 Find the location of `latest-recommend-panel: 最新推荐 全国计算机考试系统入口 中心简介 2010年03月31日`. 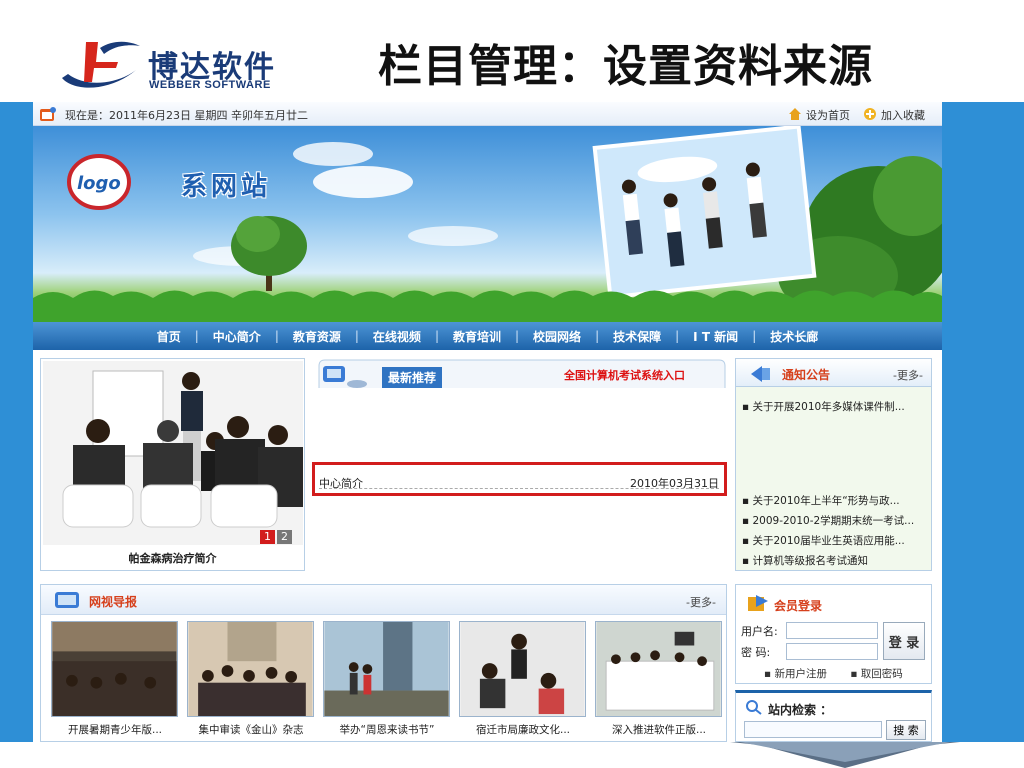

latest-recommend-panel: 最新推荐 全国计算机考试系统入口 中心简介 2010年03月31日 is located at coordinates (520, 464).